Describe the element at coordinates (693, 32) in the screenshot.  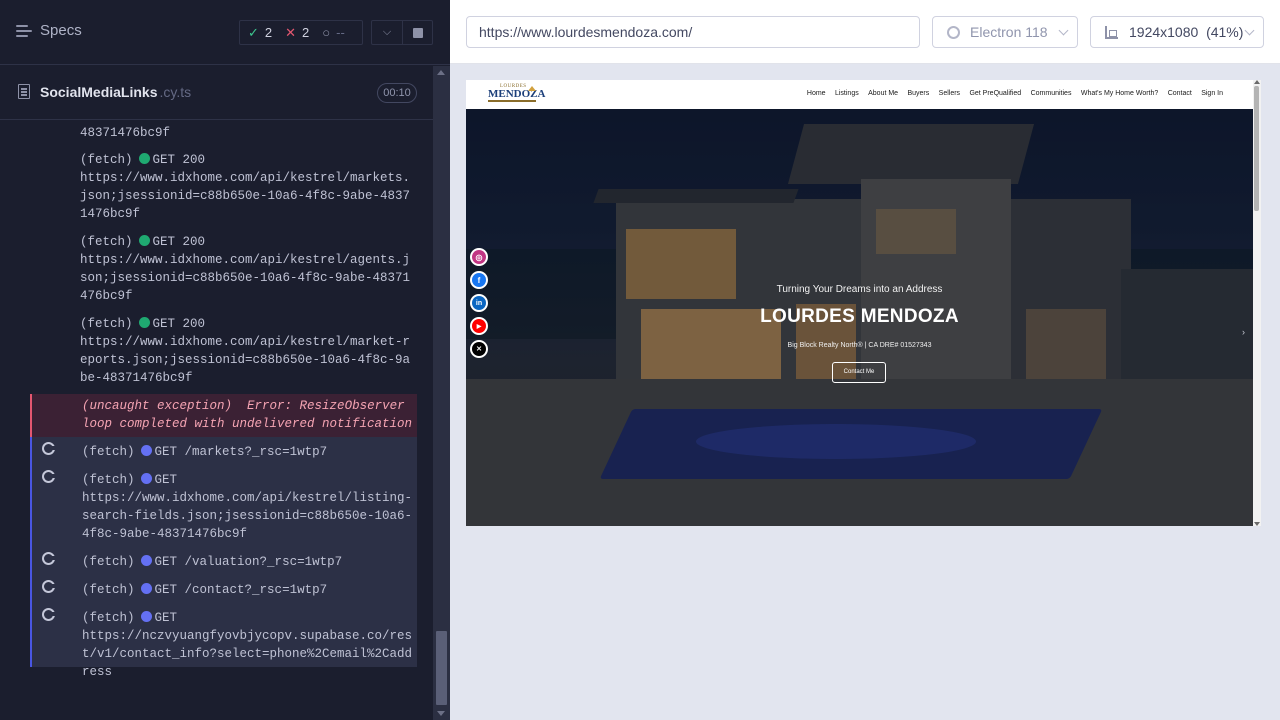
I see `url-field: https://www.lourdesmendoza.com/` at that location.